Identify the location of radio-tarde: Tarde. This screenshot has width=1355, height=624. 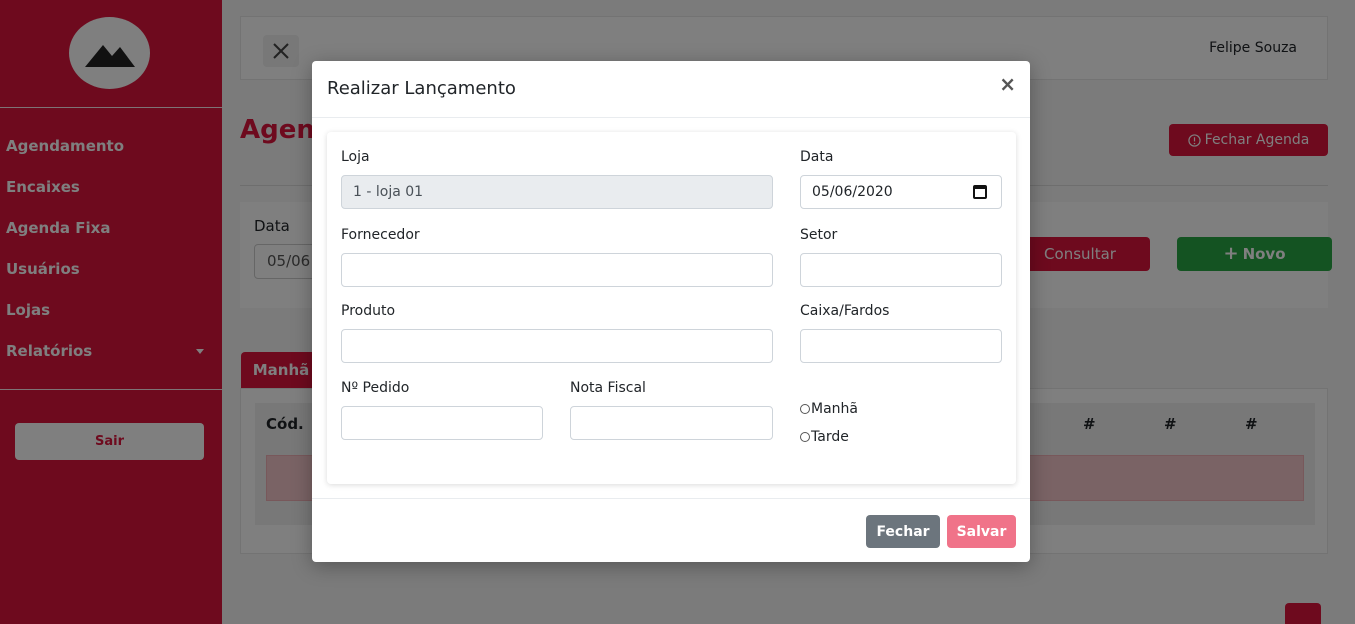
(824, 437).